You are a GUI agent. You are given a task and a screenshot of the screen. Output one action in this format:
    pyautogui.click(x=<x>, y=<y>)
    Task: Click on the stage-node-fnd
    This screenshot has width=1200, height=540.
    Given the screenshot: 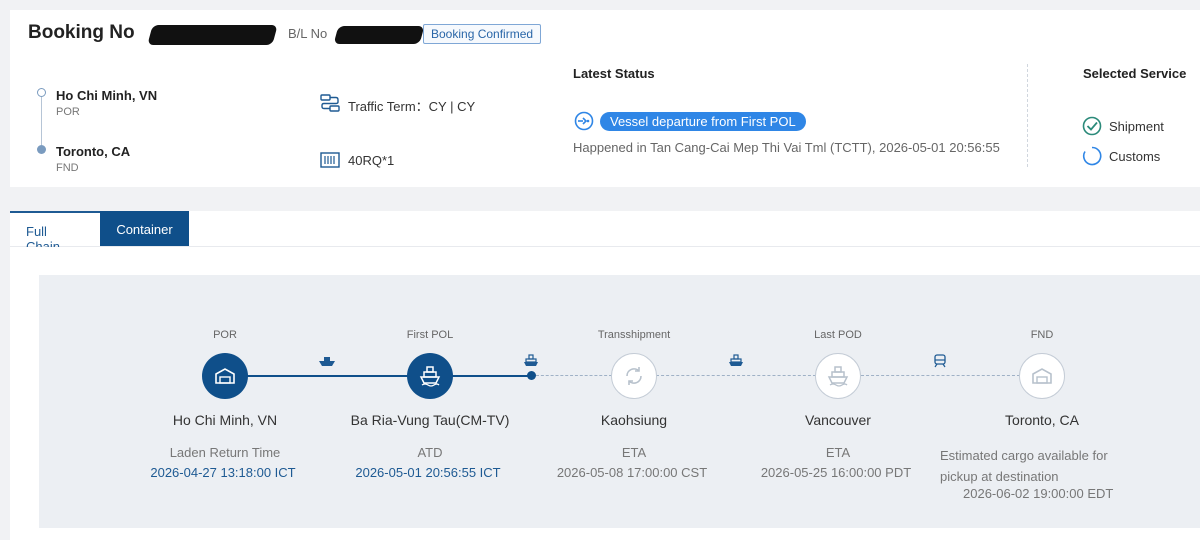 What is the action you would take?
    pyautogui.click(x=1042, y=376)
    